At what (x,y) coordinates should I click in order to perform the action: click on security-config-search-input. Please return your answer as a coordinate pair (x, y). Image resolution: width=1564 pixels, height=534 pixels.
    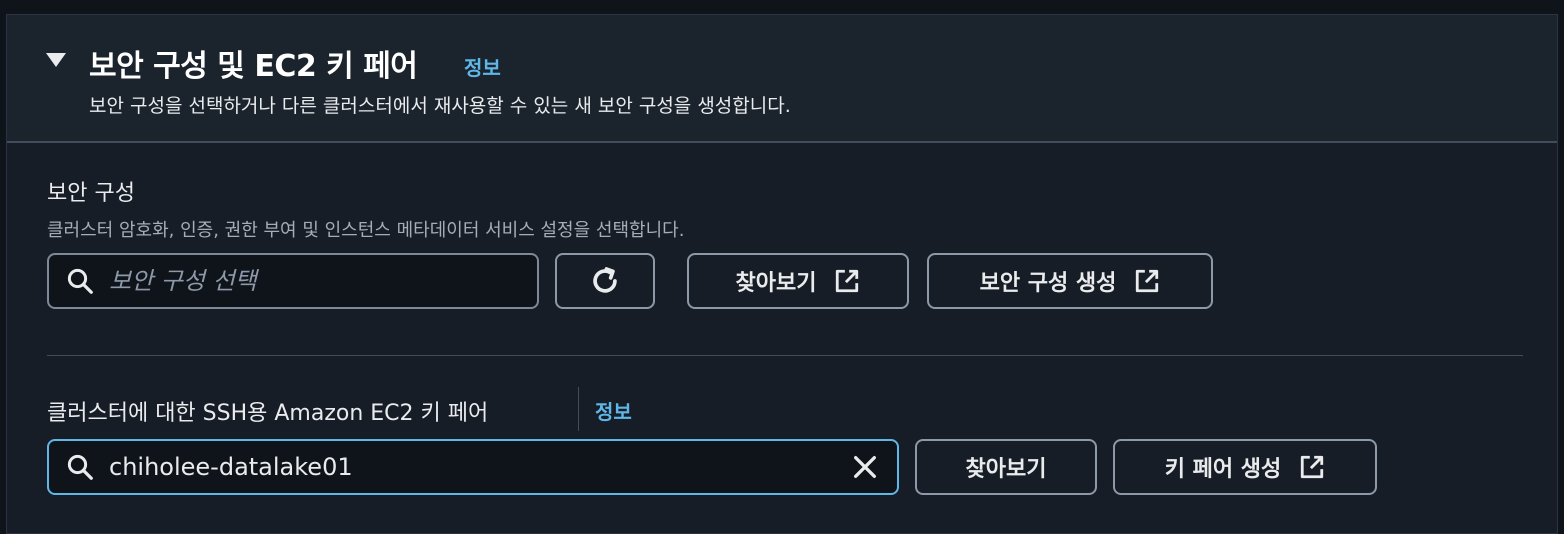
    Looking at the image, I should click on (323, 281).